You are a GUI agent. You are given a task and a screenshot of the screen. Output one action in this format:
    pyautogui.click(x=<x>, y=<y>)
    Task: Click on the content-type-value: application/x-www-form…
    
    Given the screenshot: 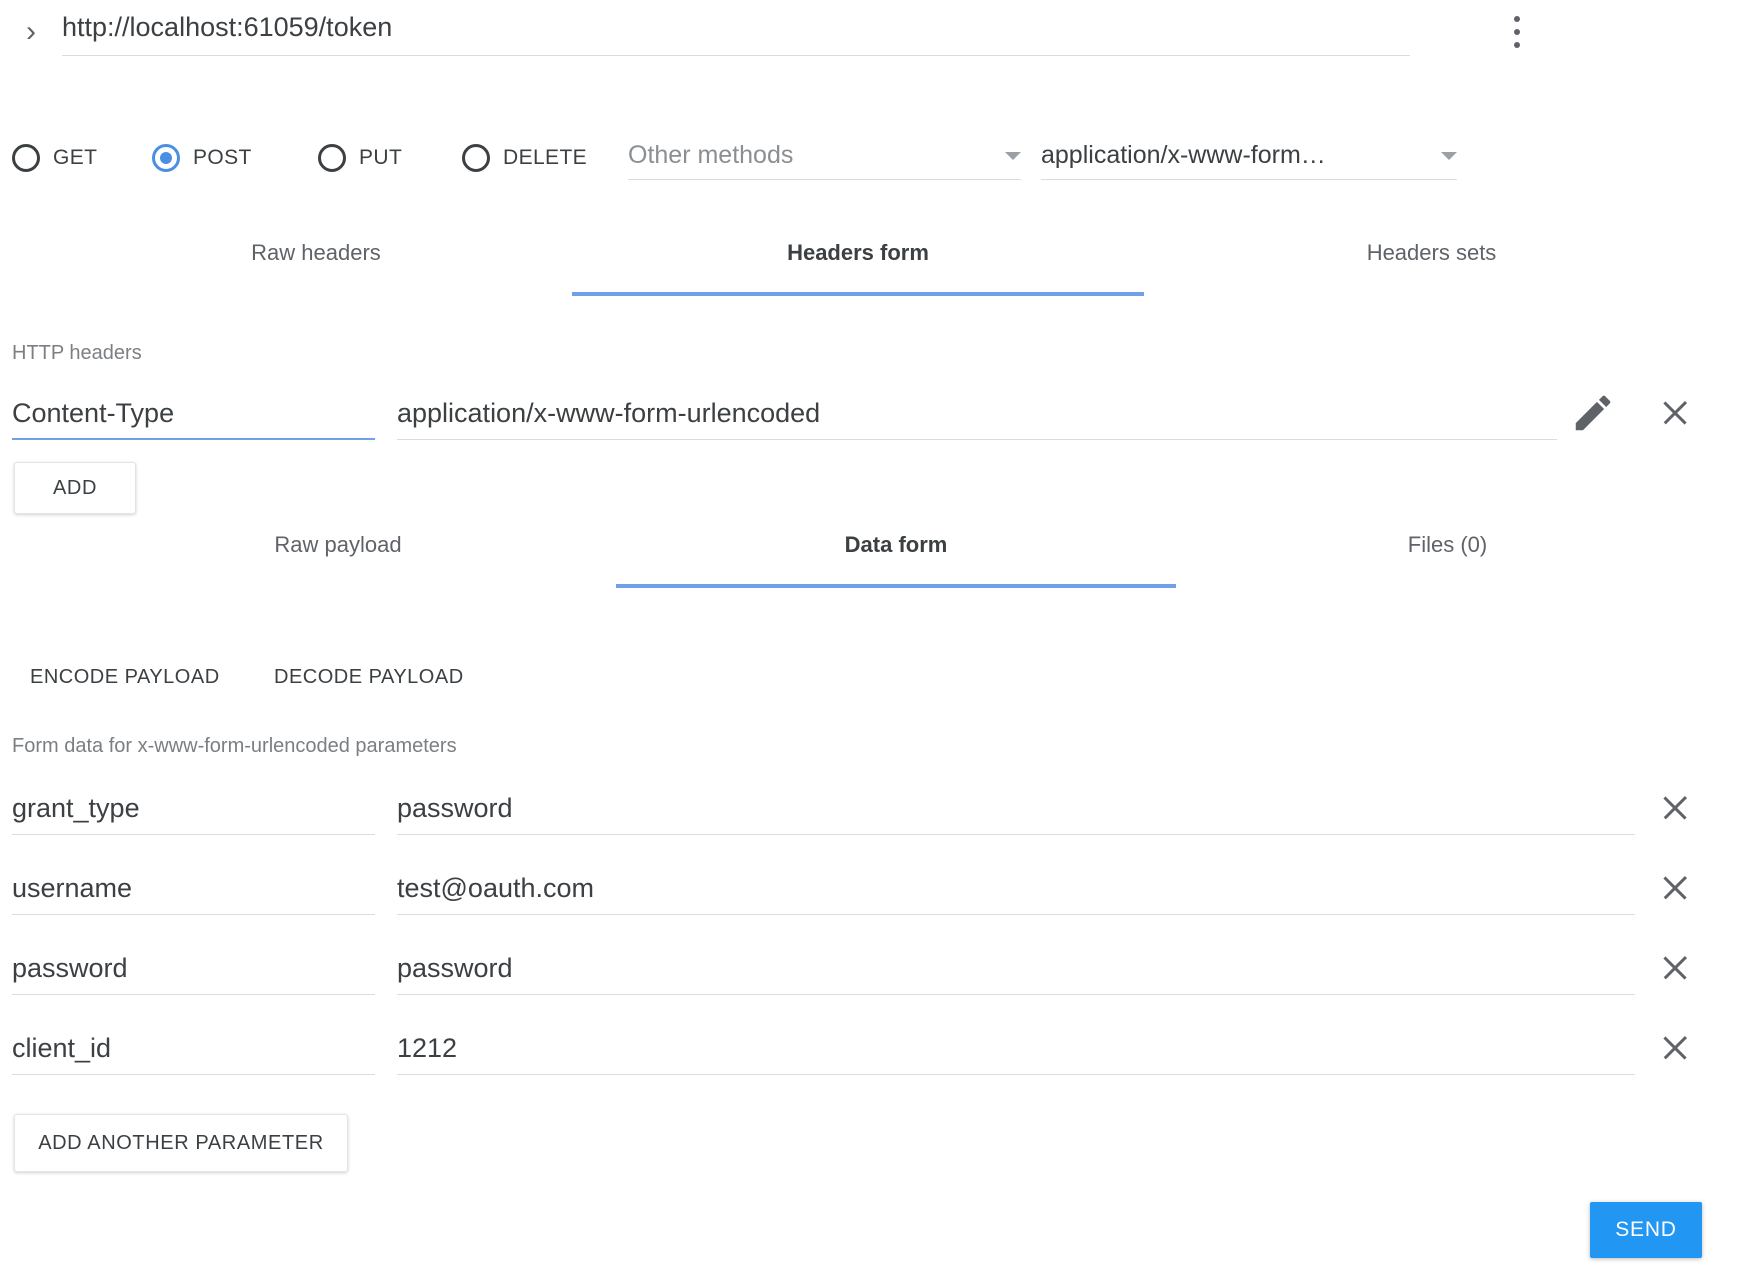 What is the action you would take?
    pyautogui.click(x=1183, y=155)
    